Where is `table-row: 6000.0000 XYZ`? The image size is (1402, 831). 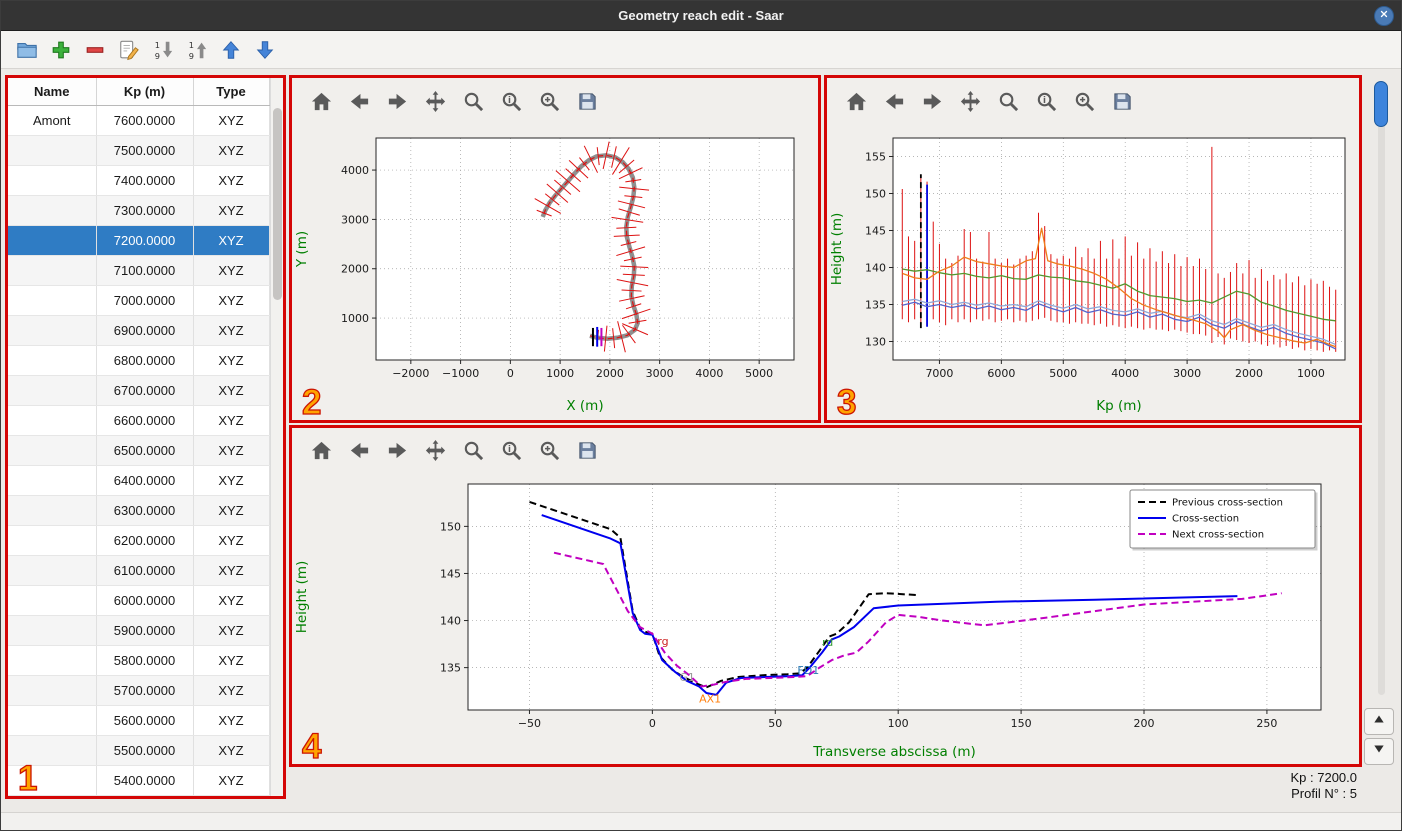 table-row: 6000.0000 XYZ is located at coordinates (139, 600).